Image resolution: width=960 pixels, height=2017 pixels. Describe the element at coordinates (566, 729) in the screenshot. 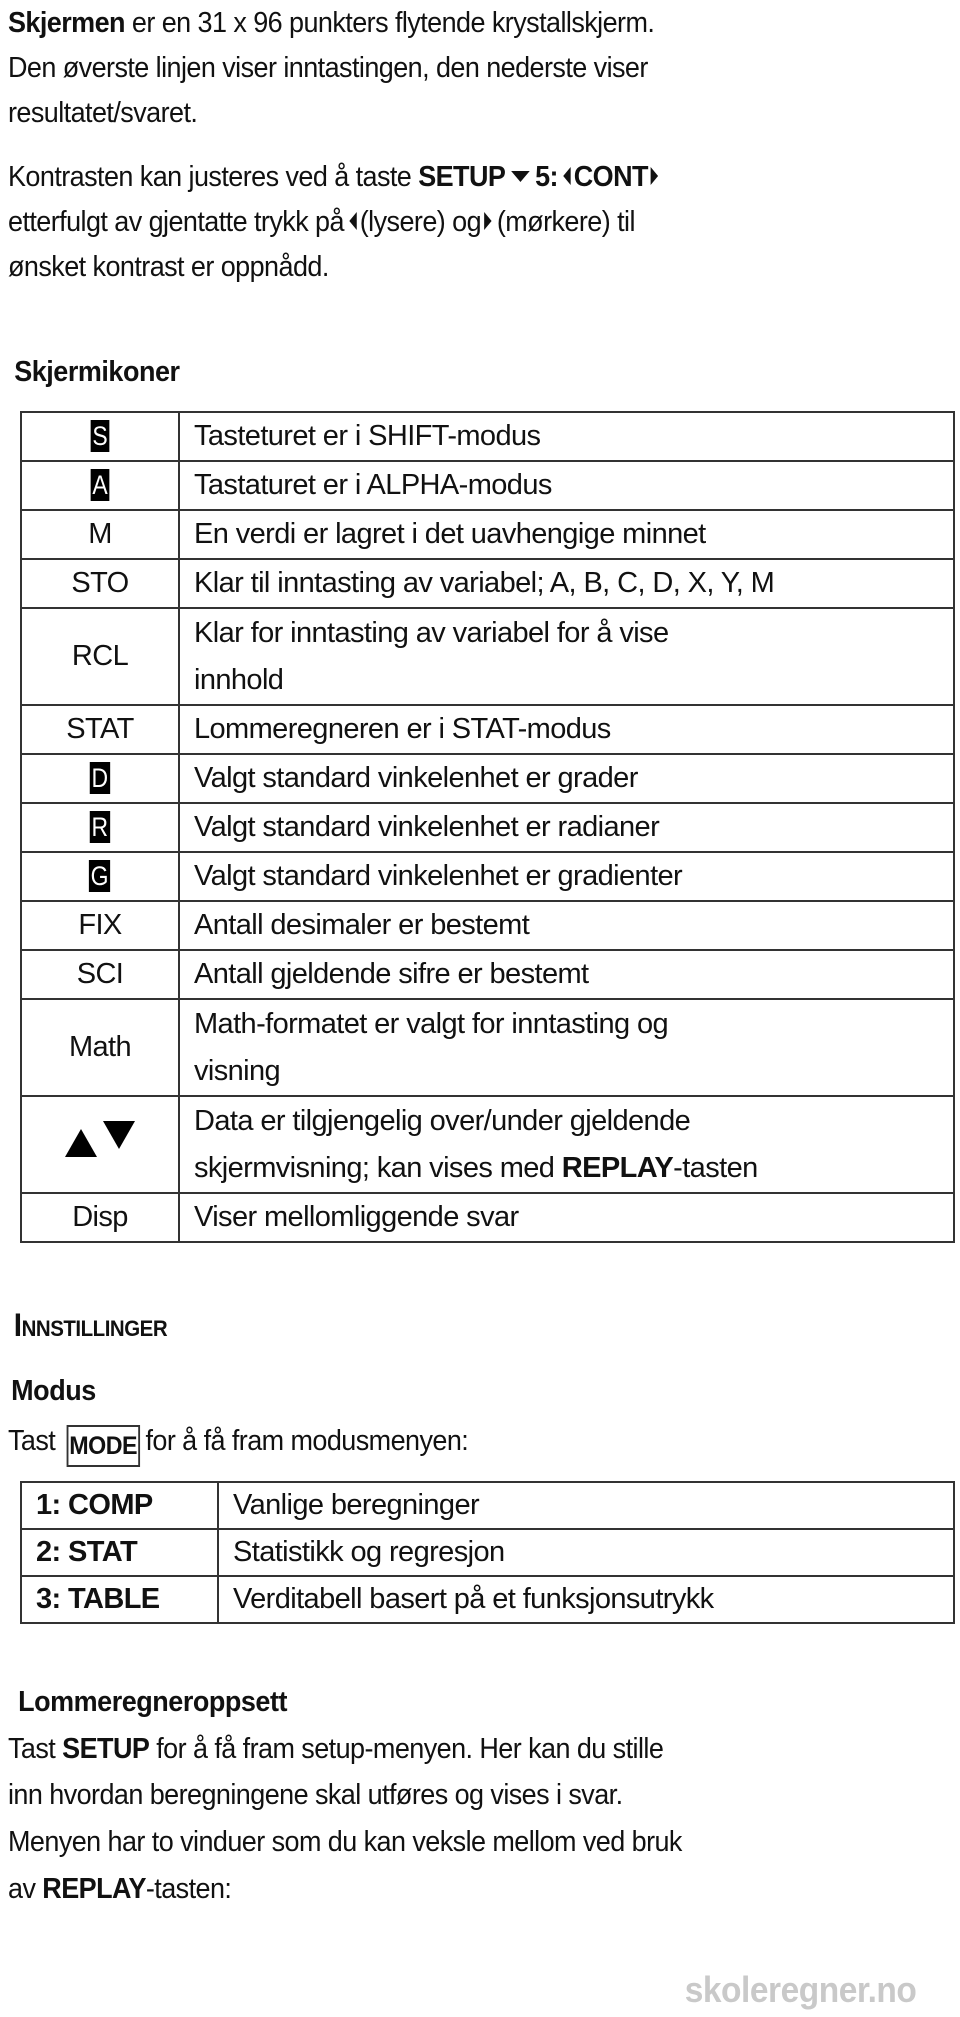

I see `icon-description-cell: Lommeregneren er i STAT-modus` at that location.